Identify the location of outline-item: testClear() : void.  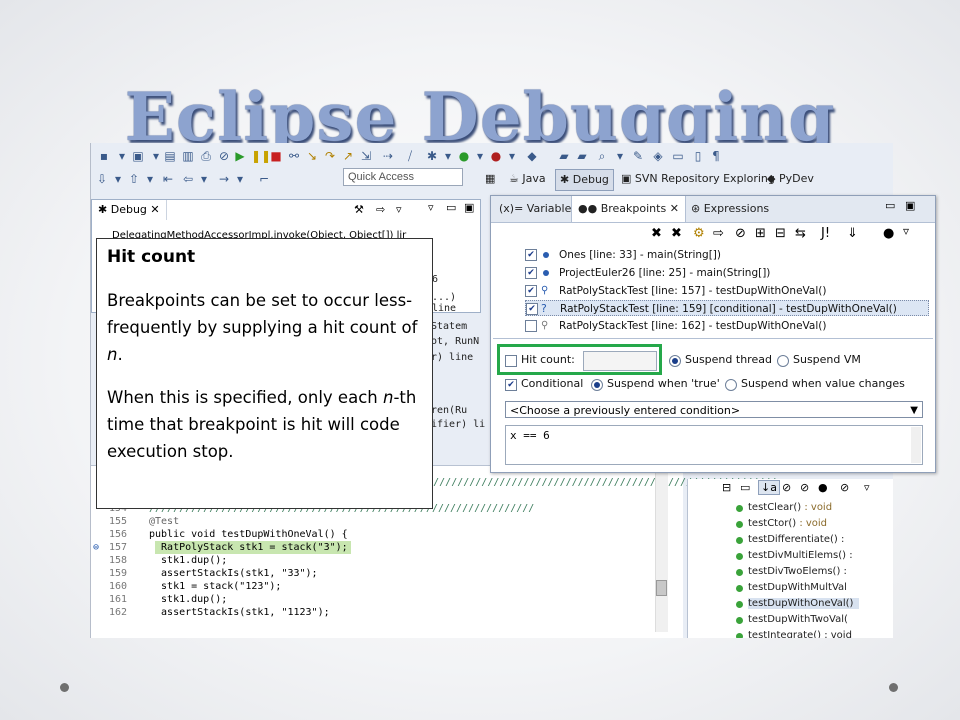
(784, 507).